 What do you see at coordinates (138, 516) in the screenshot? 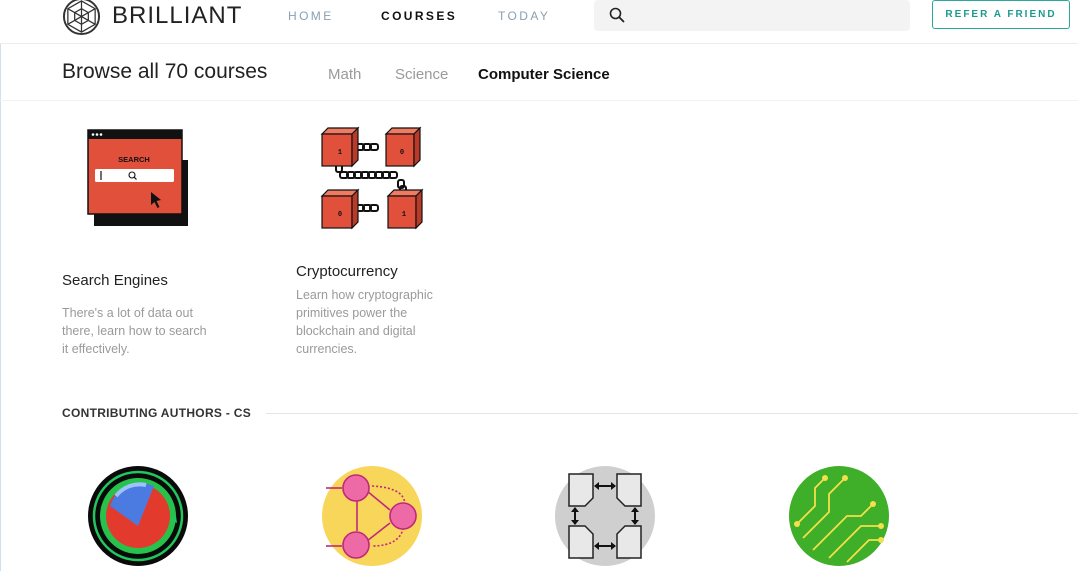
I see `sphere-orbit-avatar-icon` at bounding box center [138, 516].